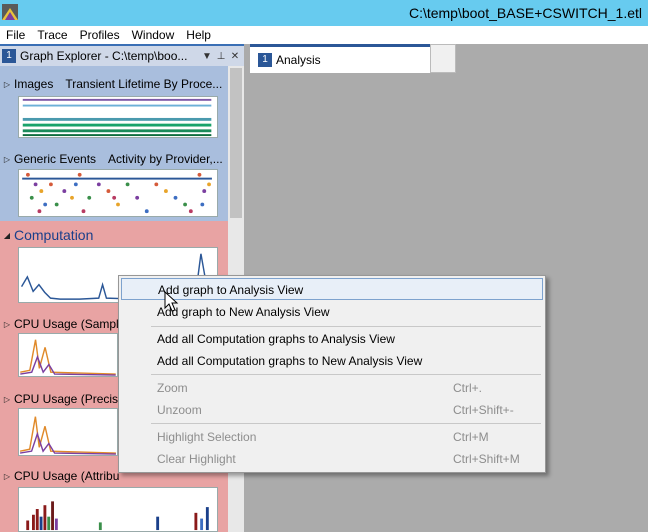 Image resolution: width=648 pixels, height=532 pixels. Describe the element at coordinates (171, 301) in the screenshot. I see `mouse-cursor-icon` at that location.